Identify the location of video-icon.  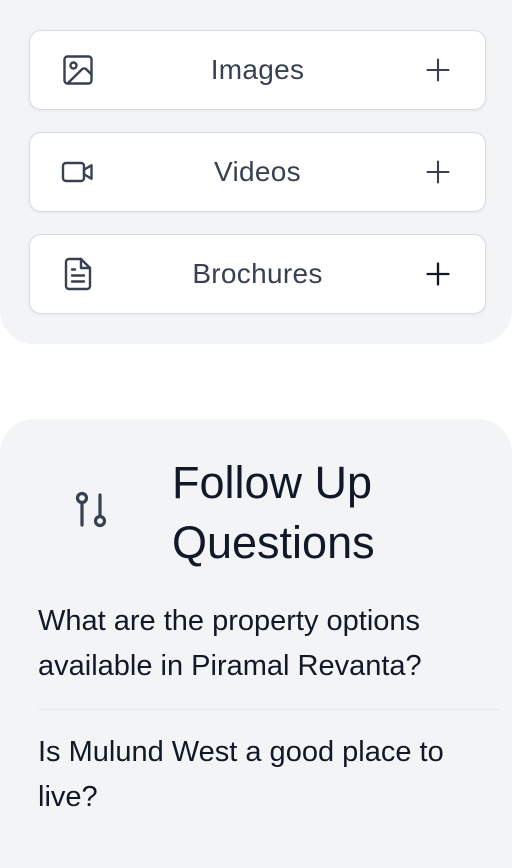
(78, 172).